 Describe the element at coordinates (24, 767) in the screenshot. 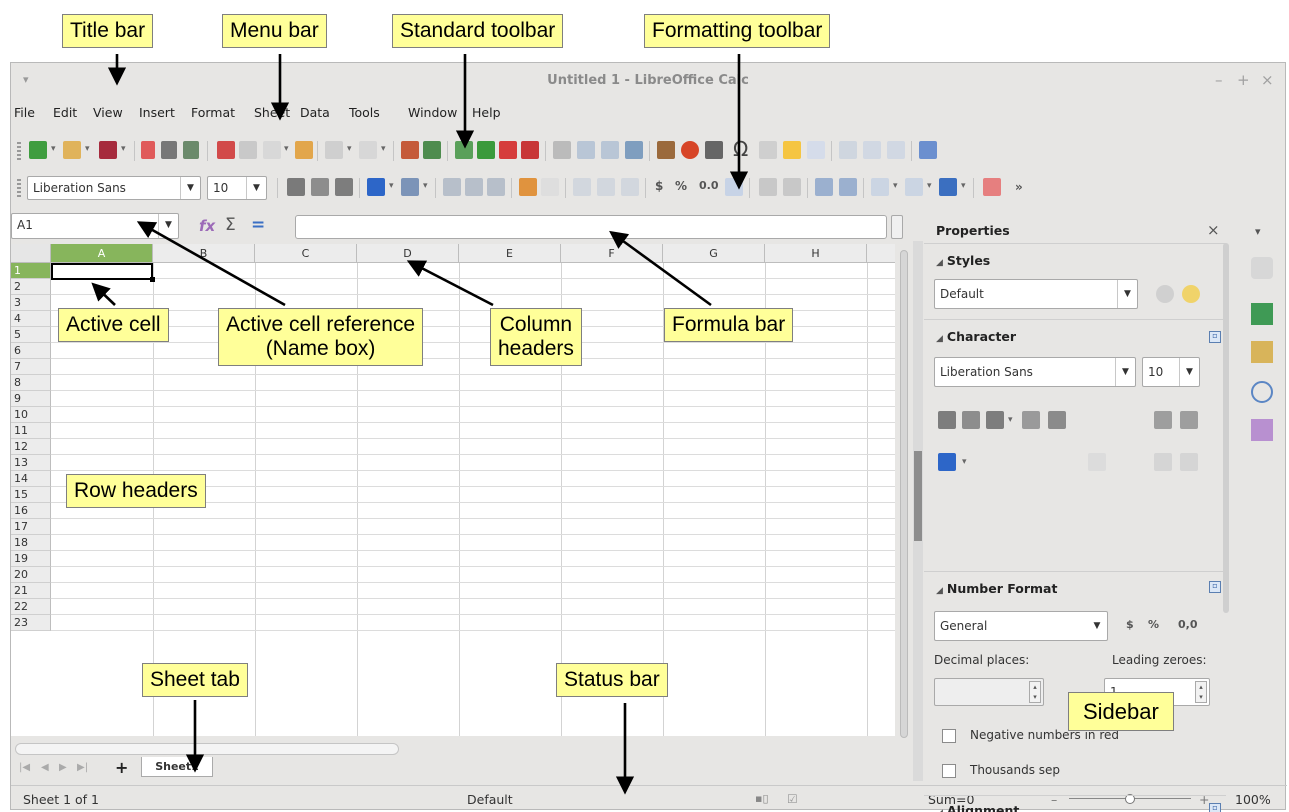

I see `first-sheet-icon: |◀` at that location.